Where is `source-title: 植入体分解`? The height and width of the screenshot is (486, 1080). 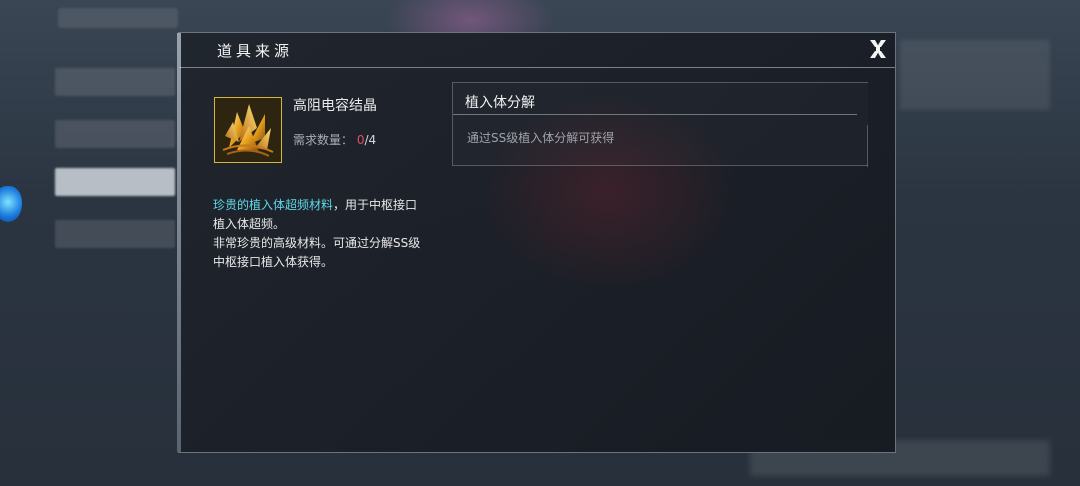 source-title: 植入体分解 is located at coordinates (500, 103).